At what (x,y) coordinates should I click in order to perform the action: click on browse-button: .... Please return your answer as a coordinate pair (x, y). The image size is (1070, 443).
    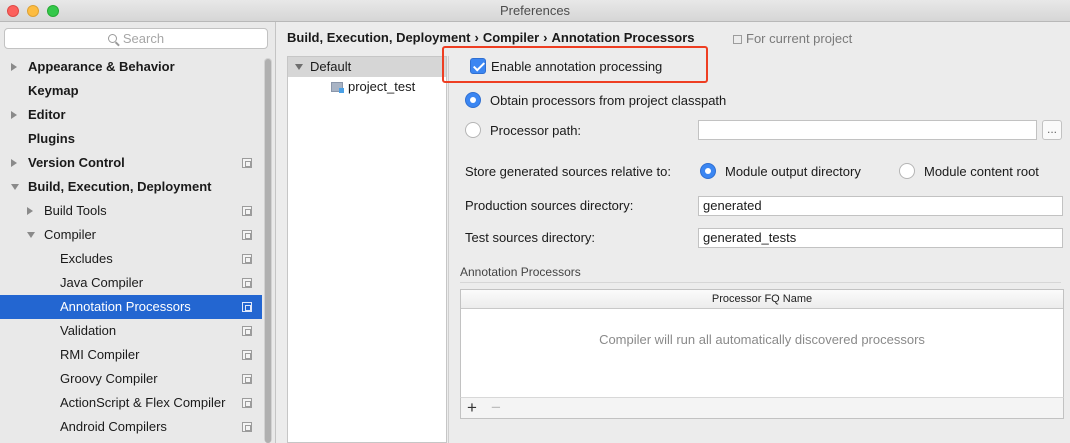
    Looking at the image, I should click on (1052, 130).